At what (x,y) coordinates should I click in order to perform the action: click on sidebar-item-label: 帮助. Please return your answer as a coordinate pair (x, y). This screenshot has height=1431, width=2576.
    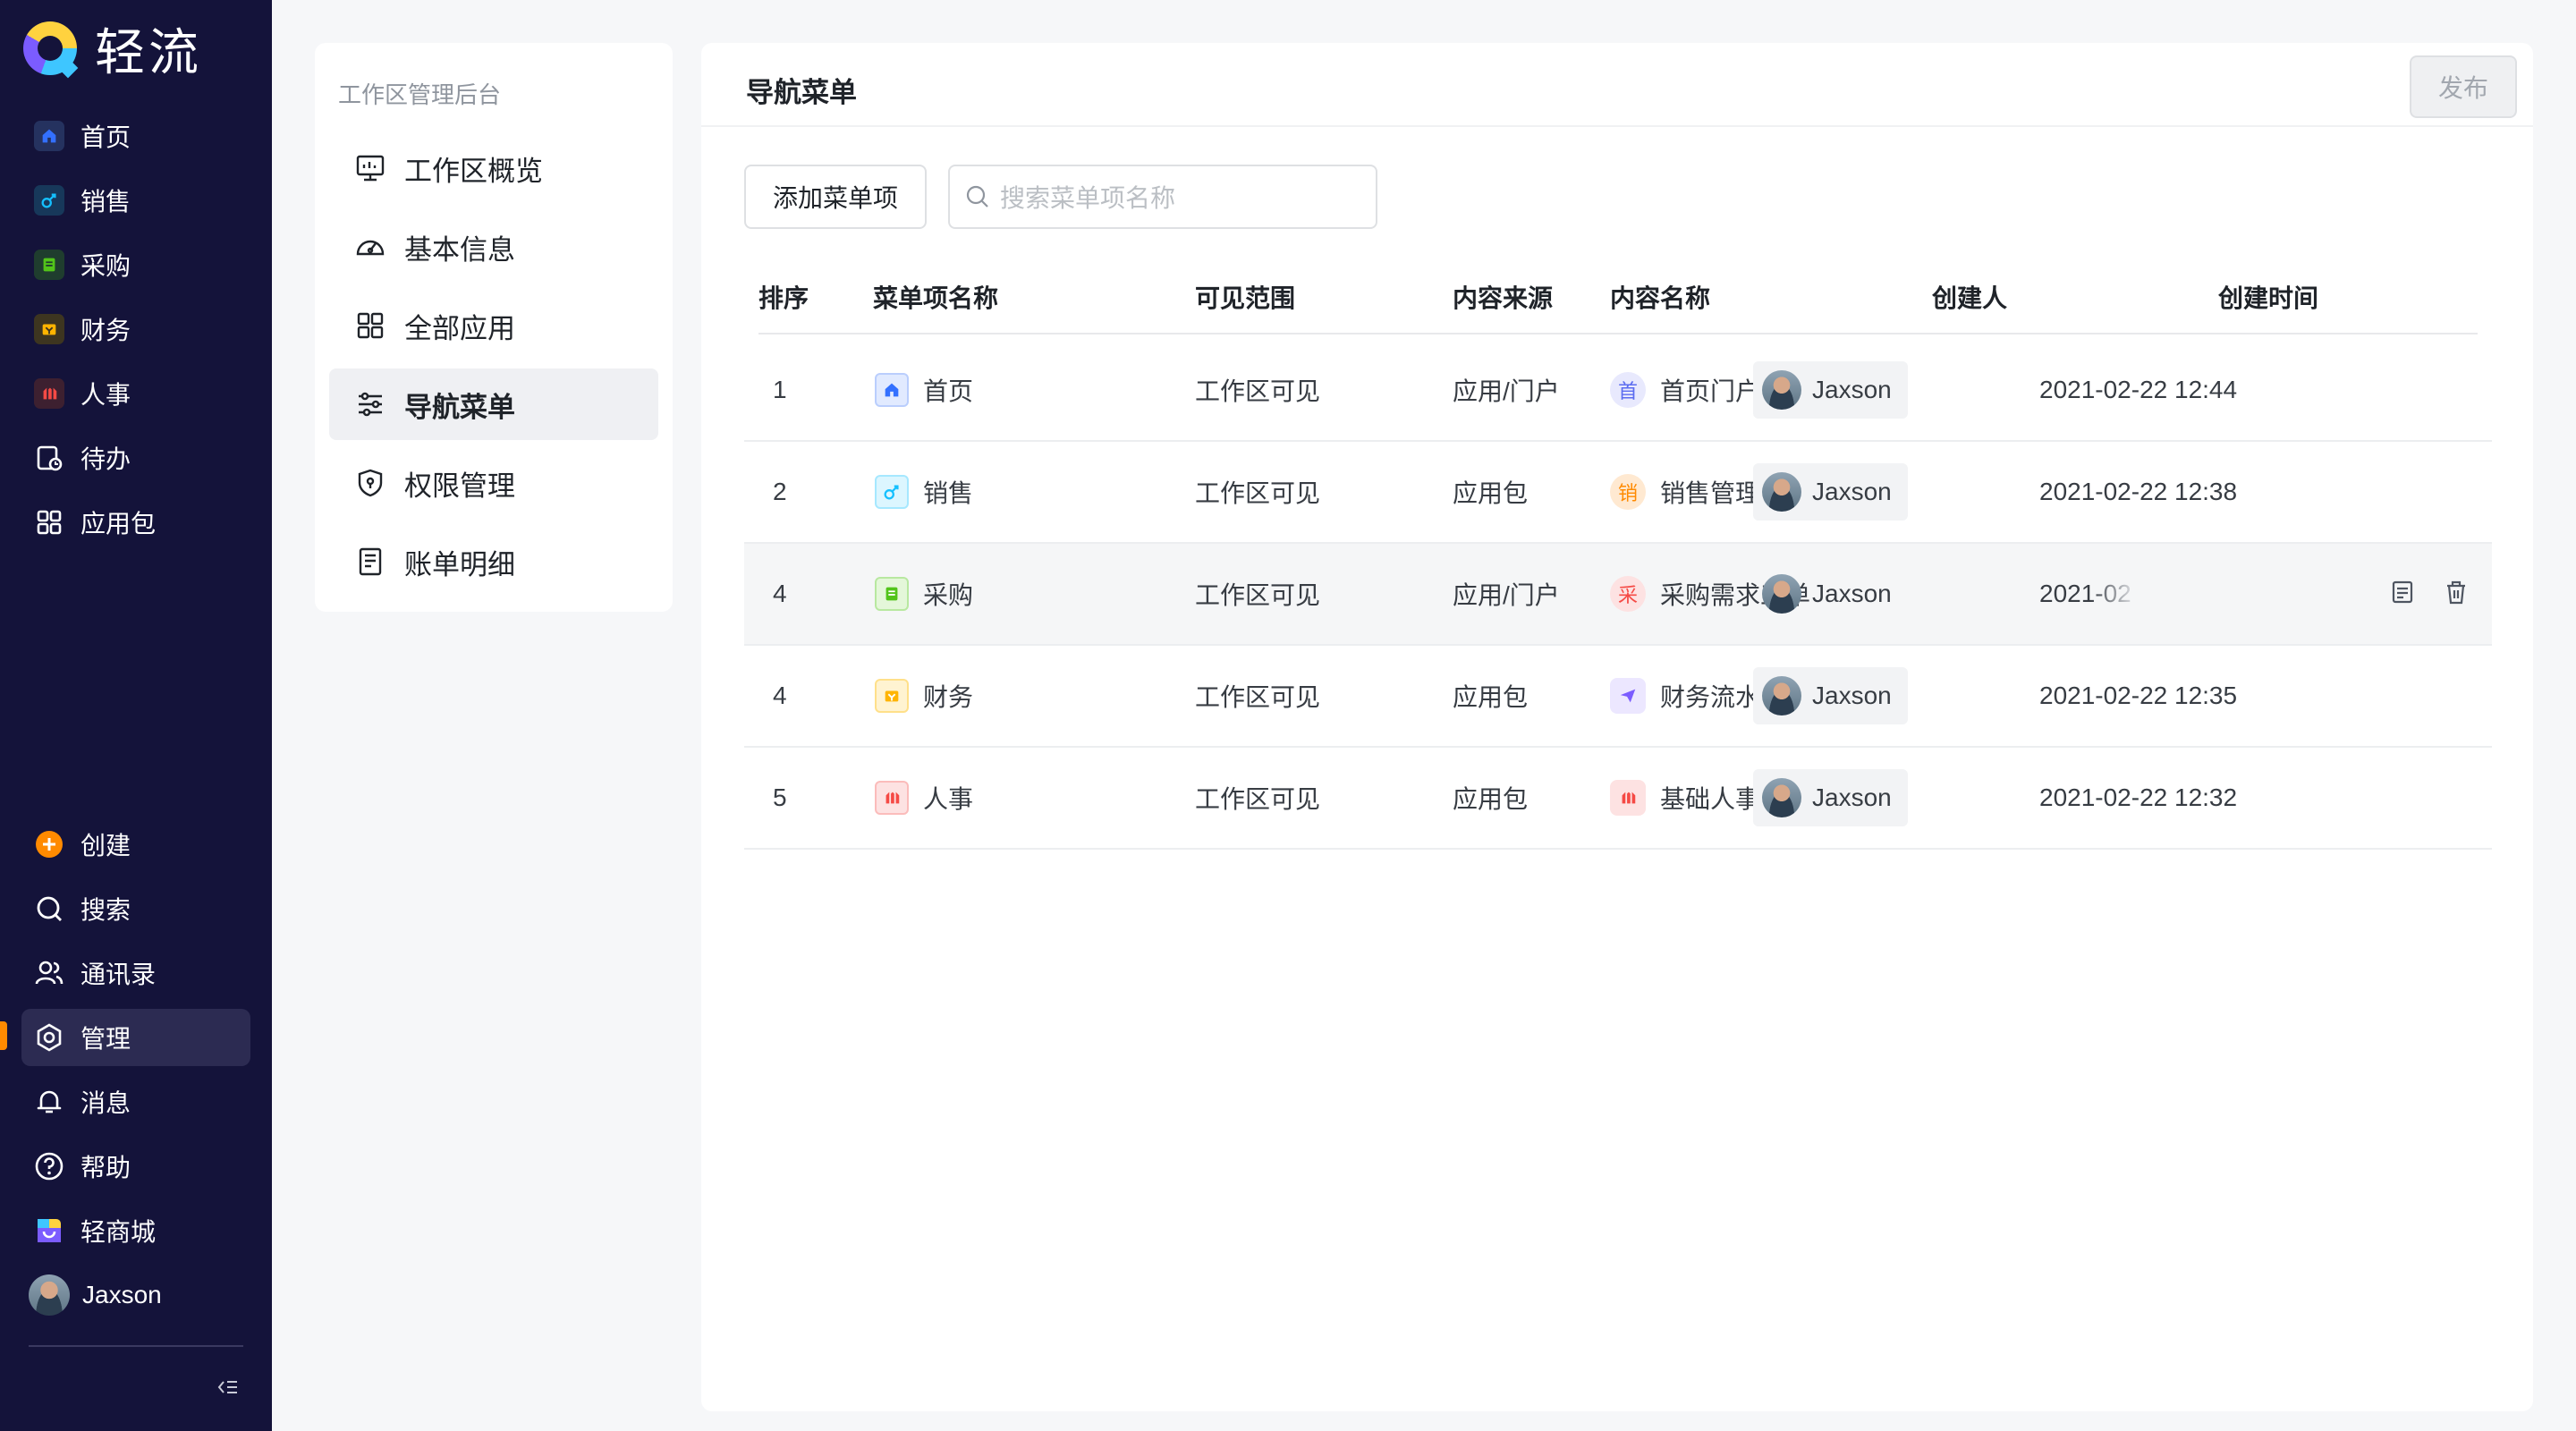
    Looking at the image, I should click on (105, 1168).